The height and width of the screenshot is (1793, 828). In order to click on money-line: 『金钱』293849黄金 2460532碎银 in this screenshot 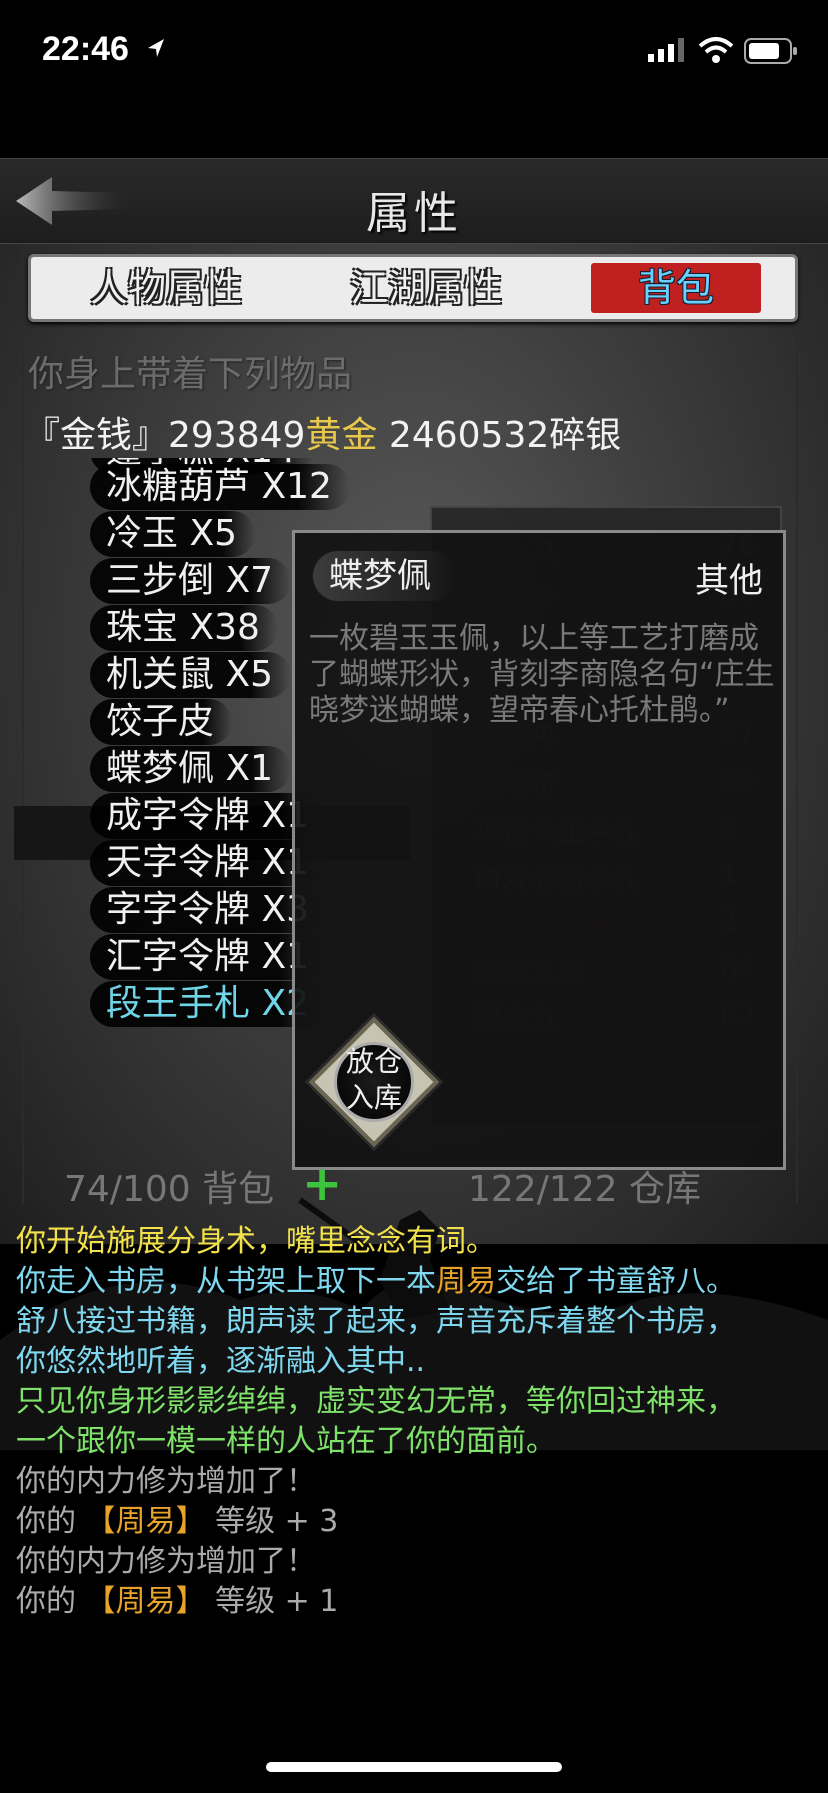, I will do `click(322, 432)`.